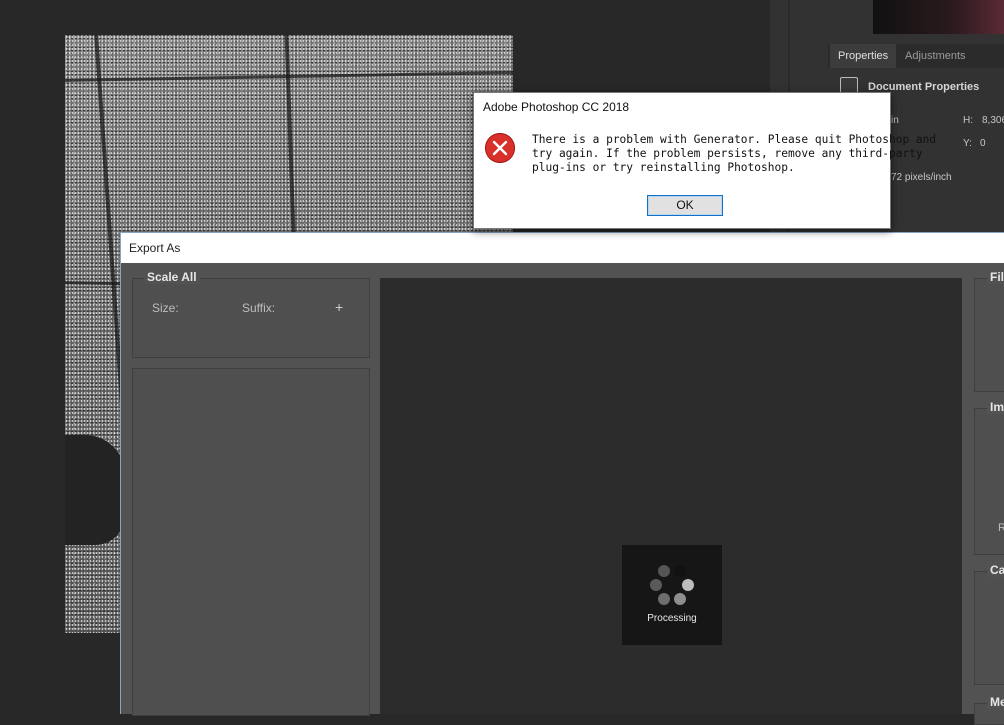 The height and width of the screenshot is (725, 1004). I want to click on processing-label: Processing, so click(672, 618).